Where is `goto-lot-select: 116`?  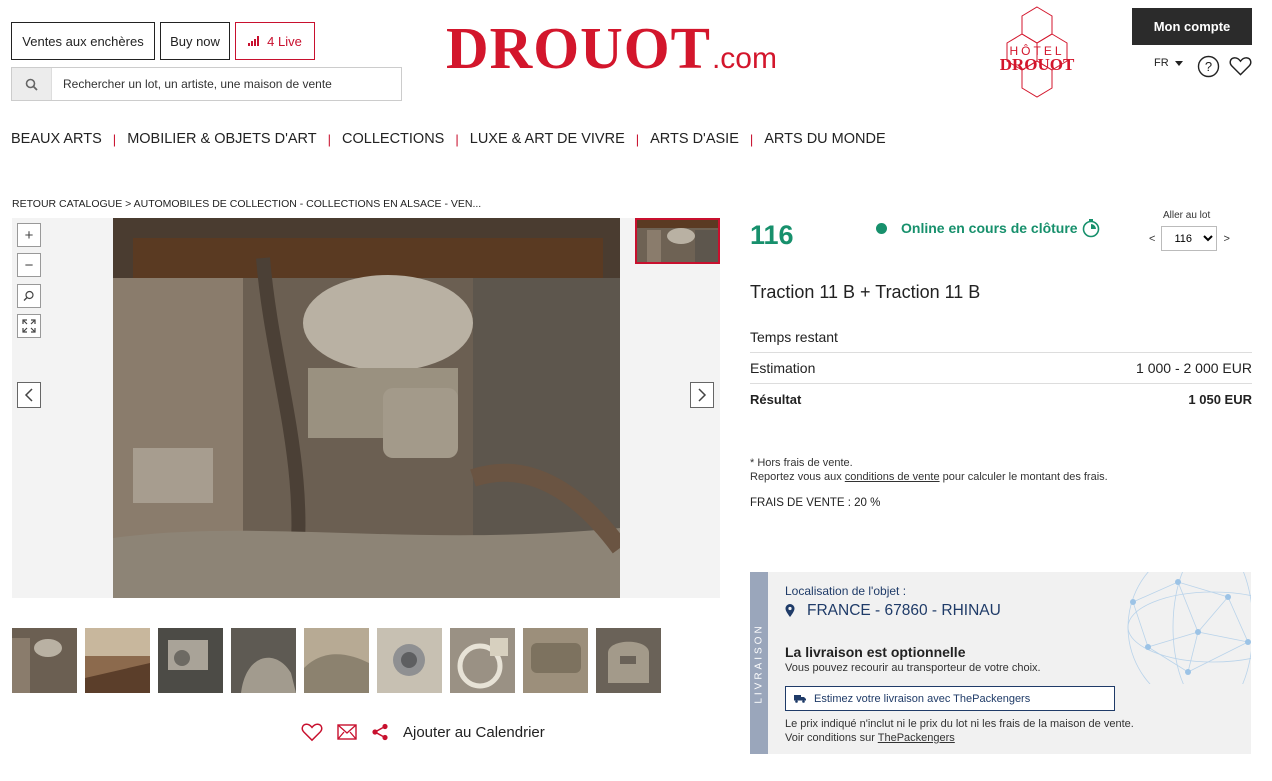 goto-lot-select: 116 is located at coordinates (1189, 238).